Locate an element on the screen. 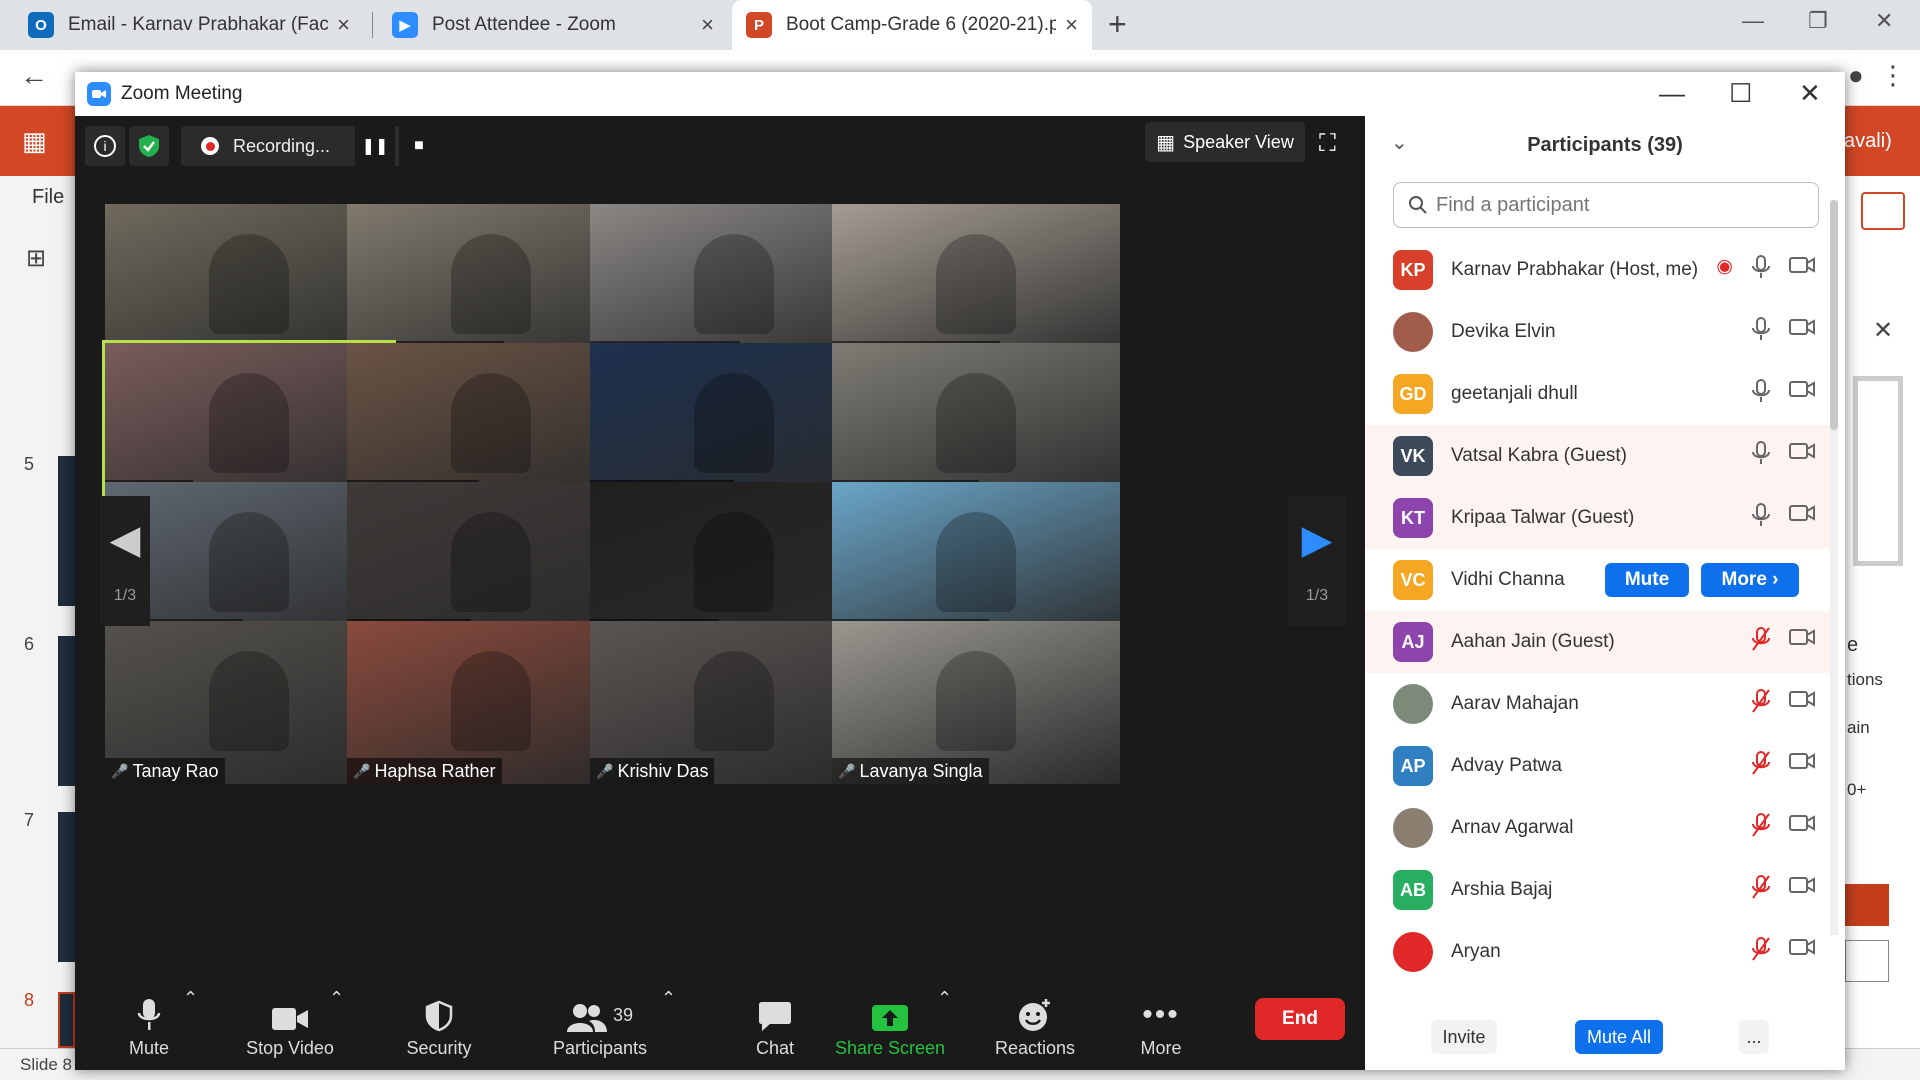  browser-tab-zoom: ▶ Post Attendee - Zoom × is located at coordinates (553, 25).